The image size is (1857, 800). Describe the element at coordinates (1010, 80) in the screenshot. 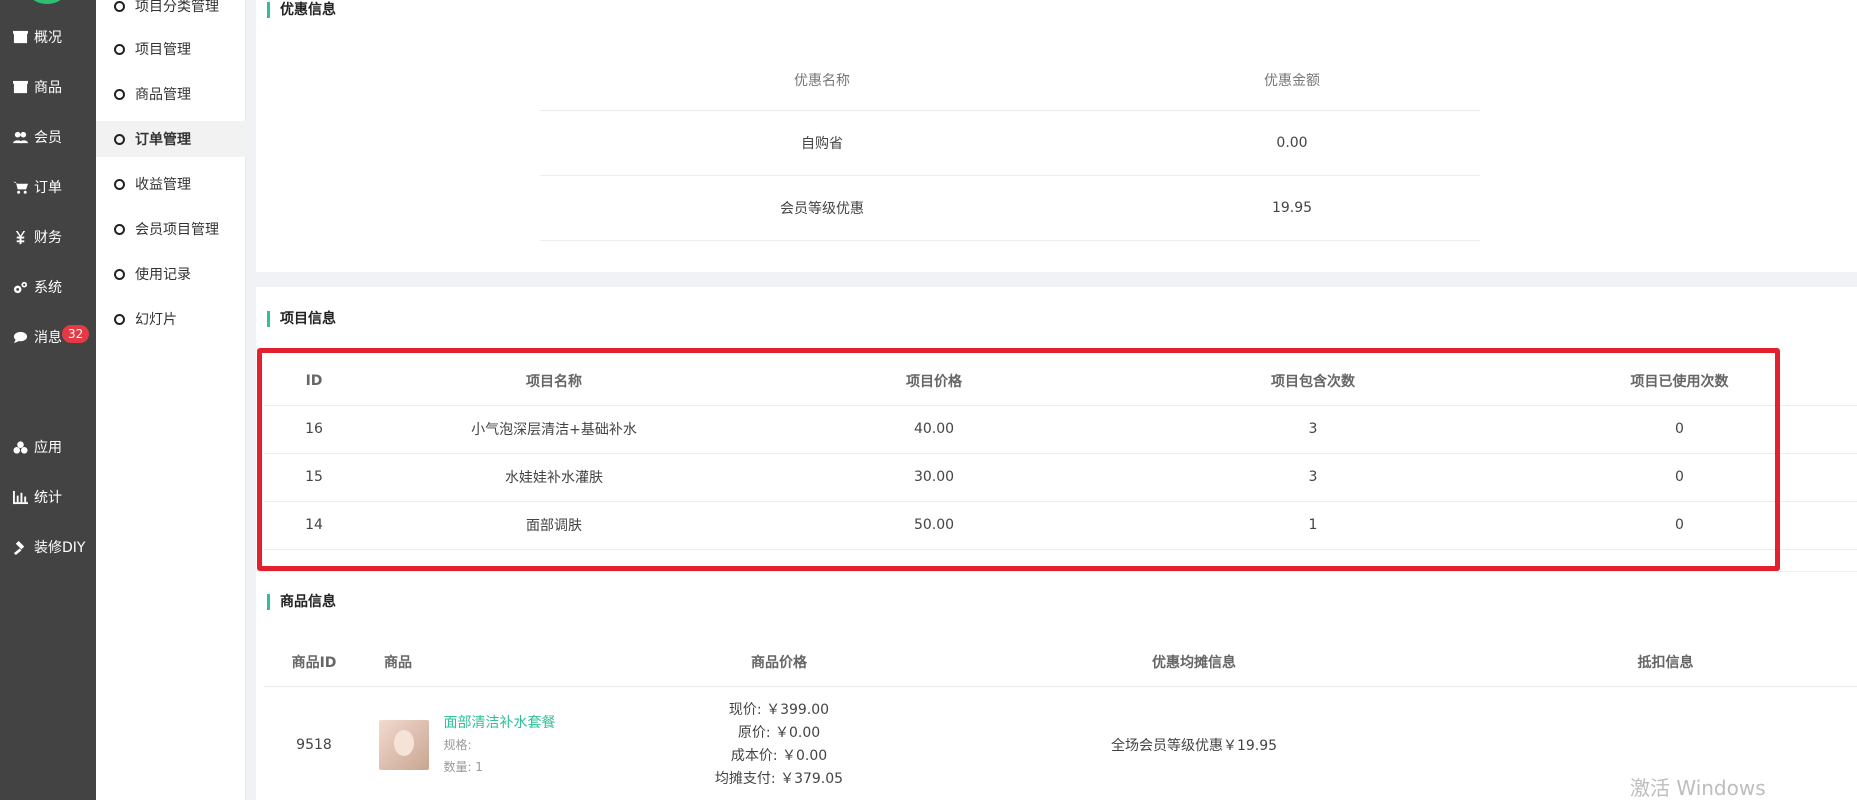

I see `table-header-row: 优惠名称 优惠金额` at that location.